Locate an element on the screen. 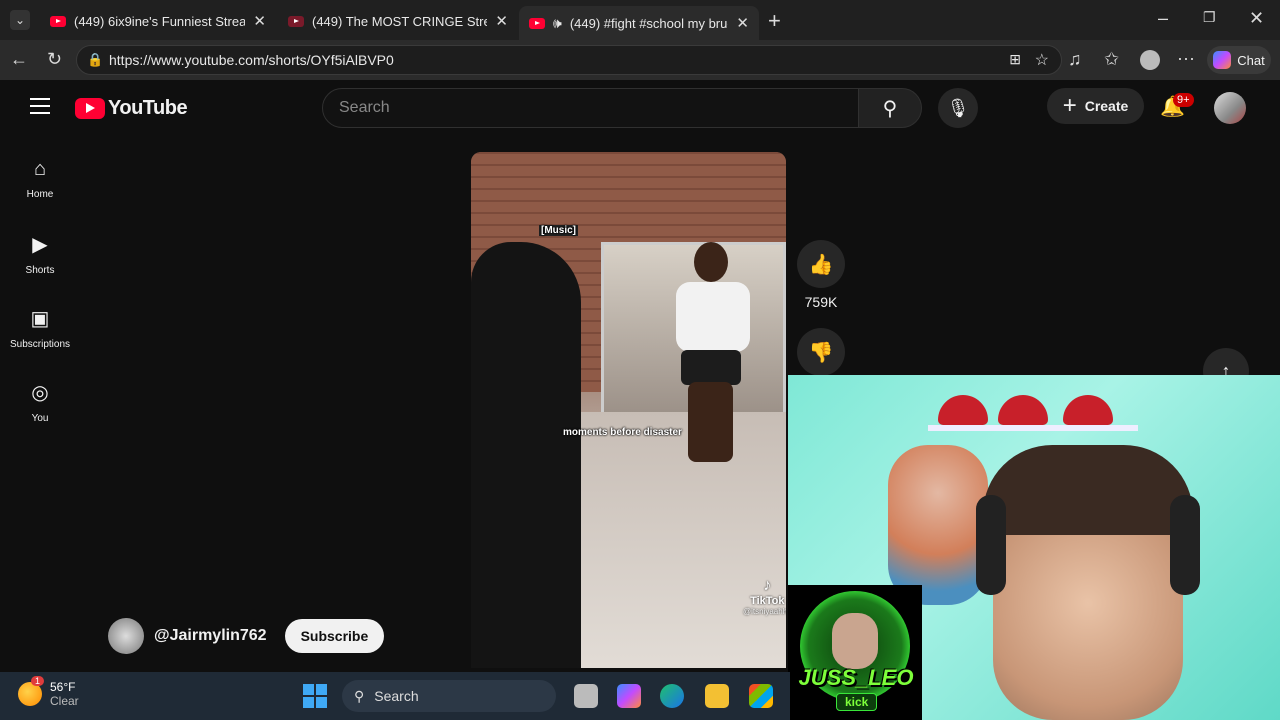 This screenshot has width=1280, height=720. search-button: ⚲ is located at coordinates (890, 108).